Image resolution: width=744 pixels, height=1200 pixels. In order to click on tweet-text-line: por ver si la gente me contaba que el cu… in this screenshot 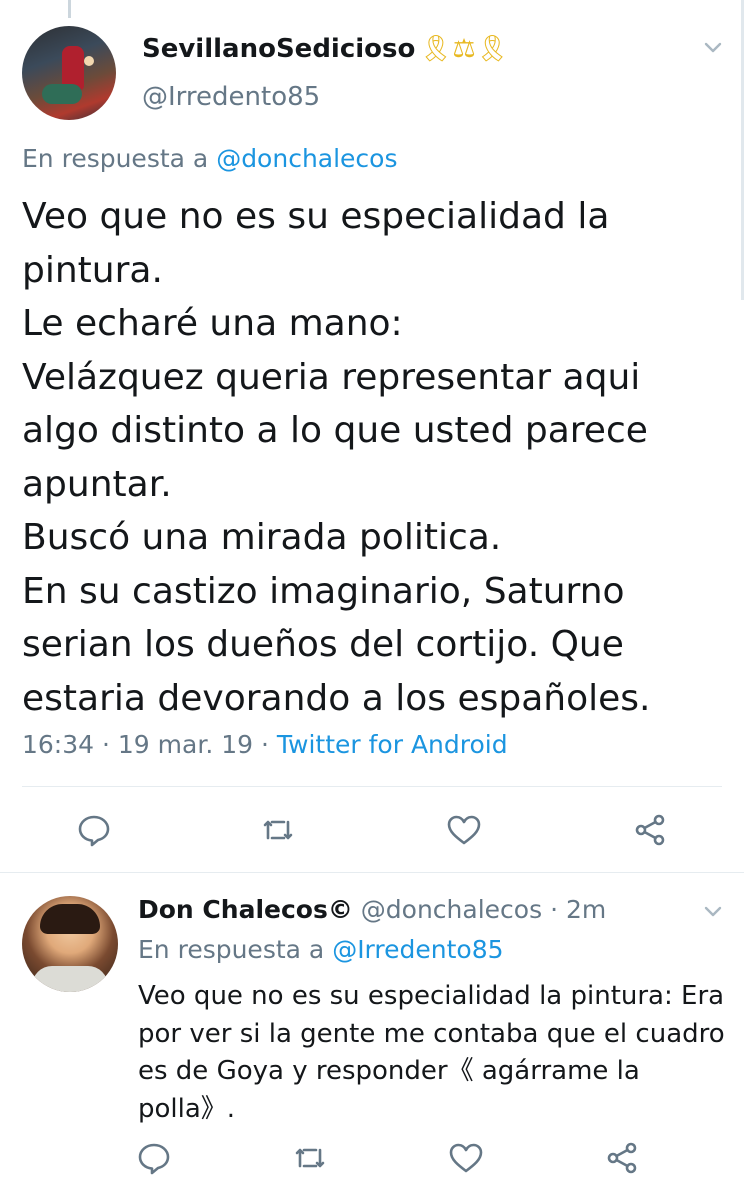, I will do `click(431, 1033)`.